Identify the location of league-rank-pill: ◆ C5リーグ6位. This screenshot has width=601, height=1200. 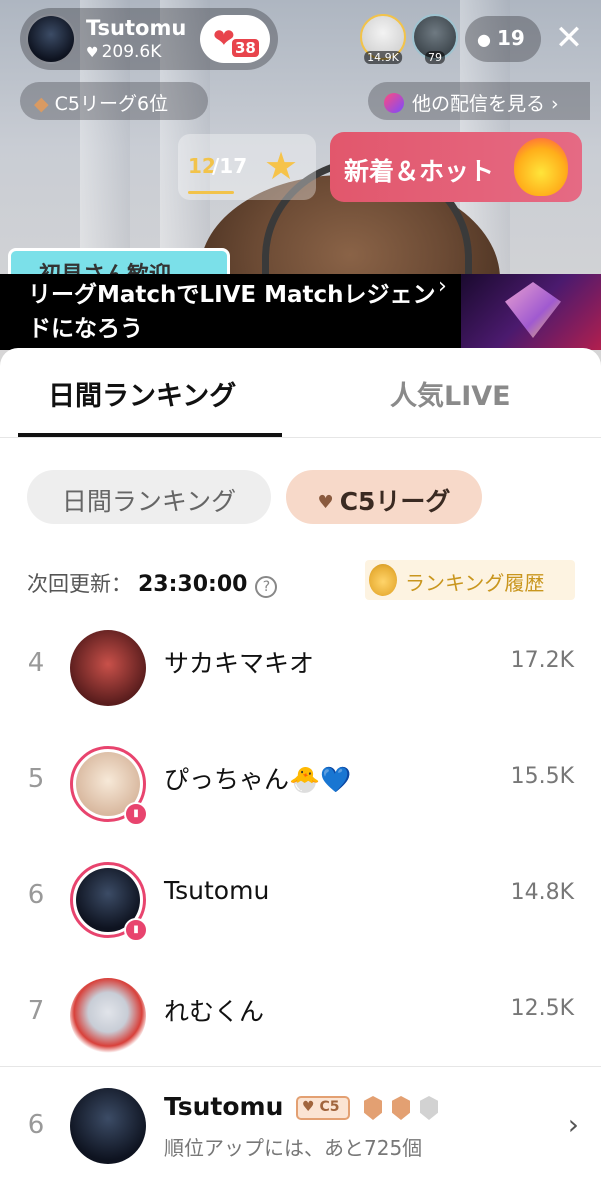
(114, 101).